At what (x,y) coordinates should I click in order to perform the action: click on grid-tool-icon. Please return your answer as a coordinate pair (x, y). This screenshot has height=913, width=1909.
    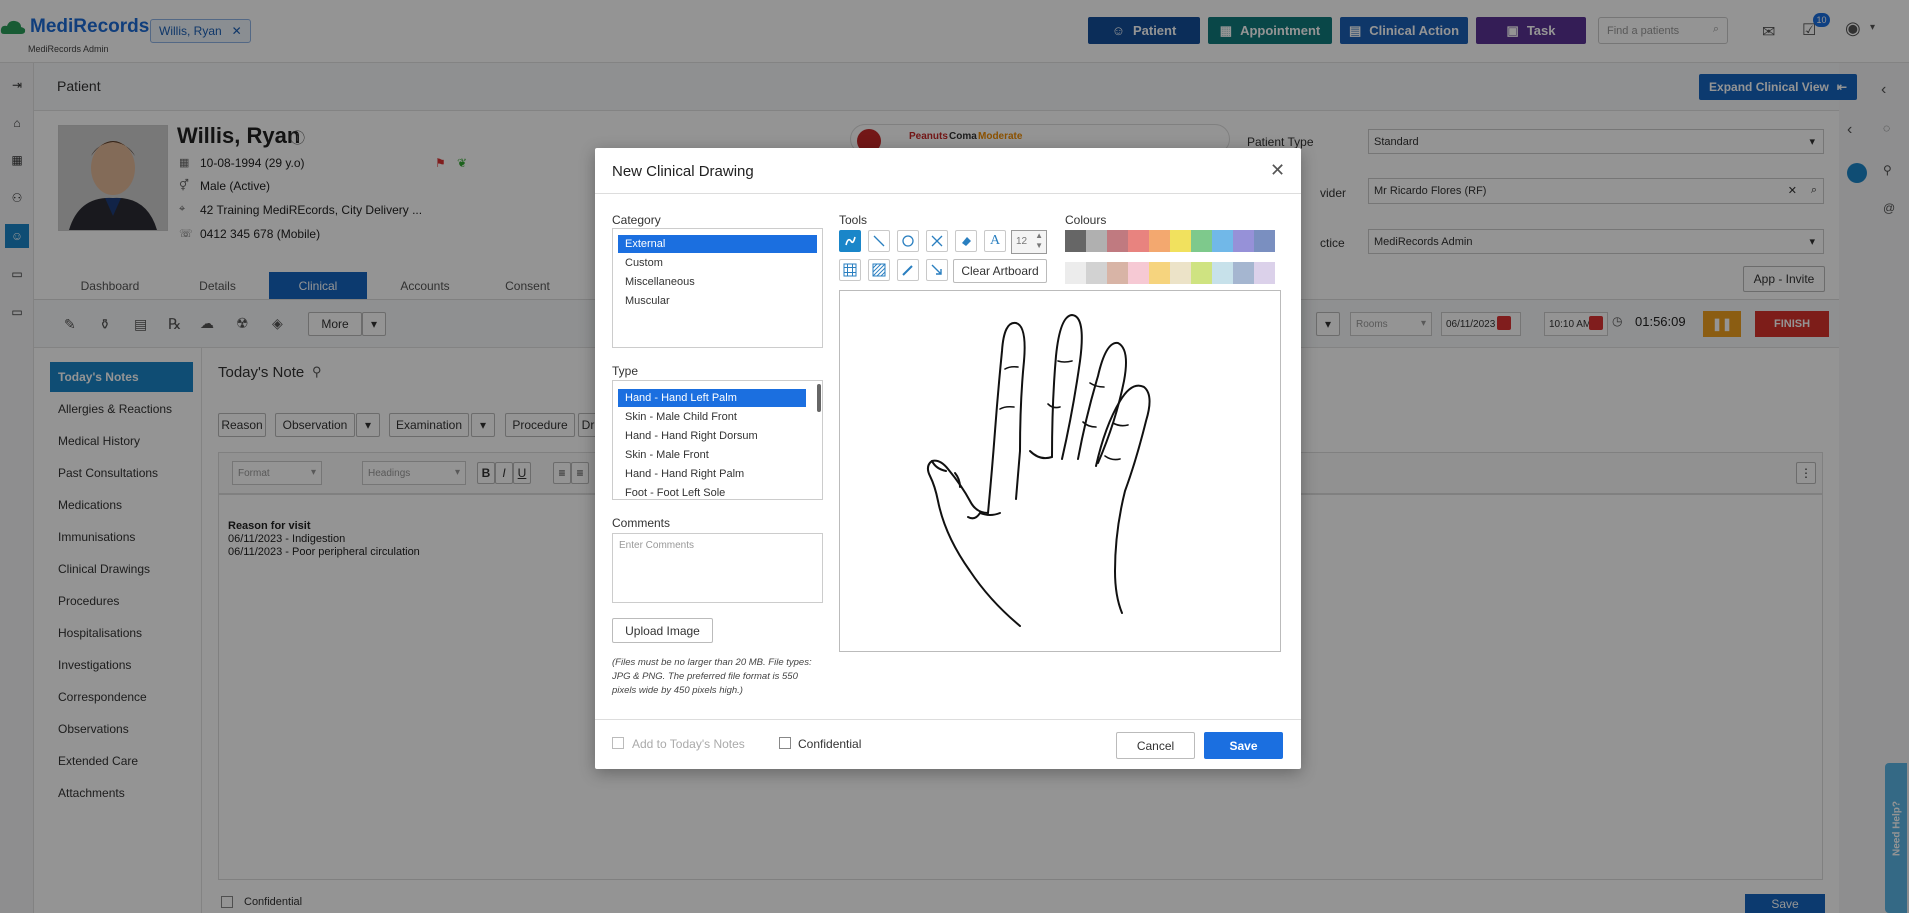
    Looking at the image, I should click on (850, 270).